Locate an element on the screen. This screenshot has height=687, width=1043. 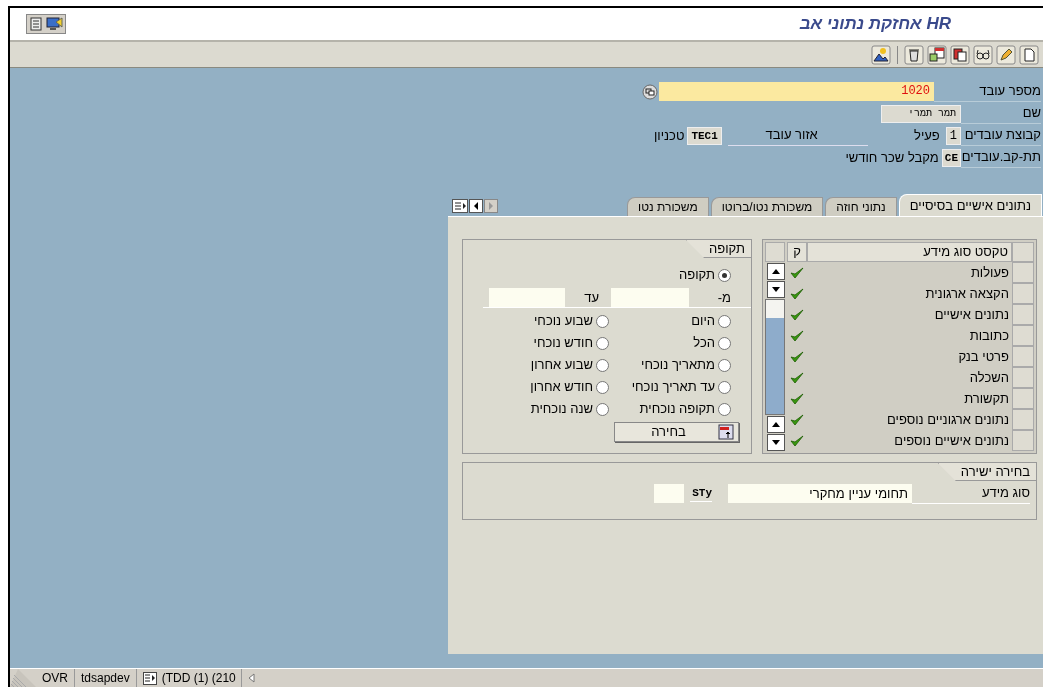
status-mode: OVR is located at coordinates (55, 678).